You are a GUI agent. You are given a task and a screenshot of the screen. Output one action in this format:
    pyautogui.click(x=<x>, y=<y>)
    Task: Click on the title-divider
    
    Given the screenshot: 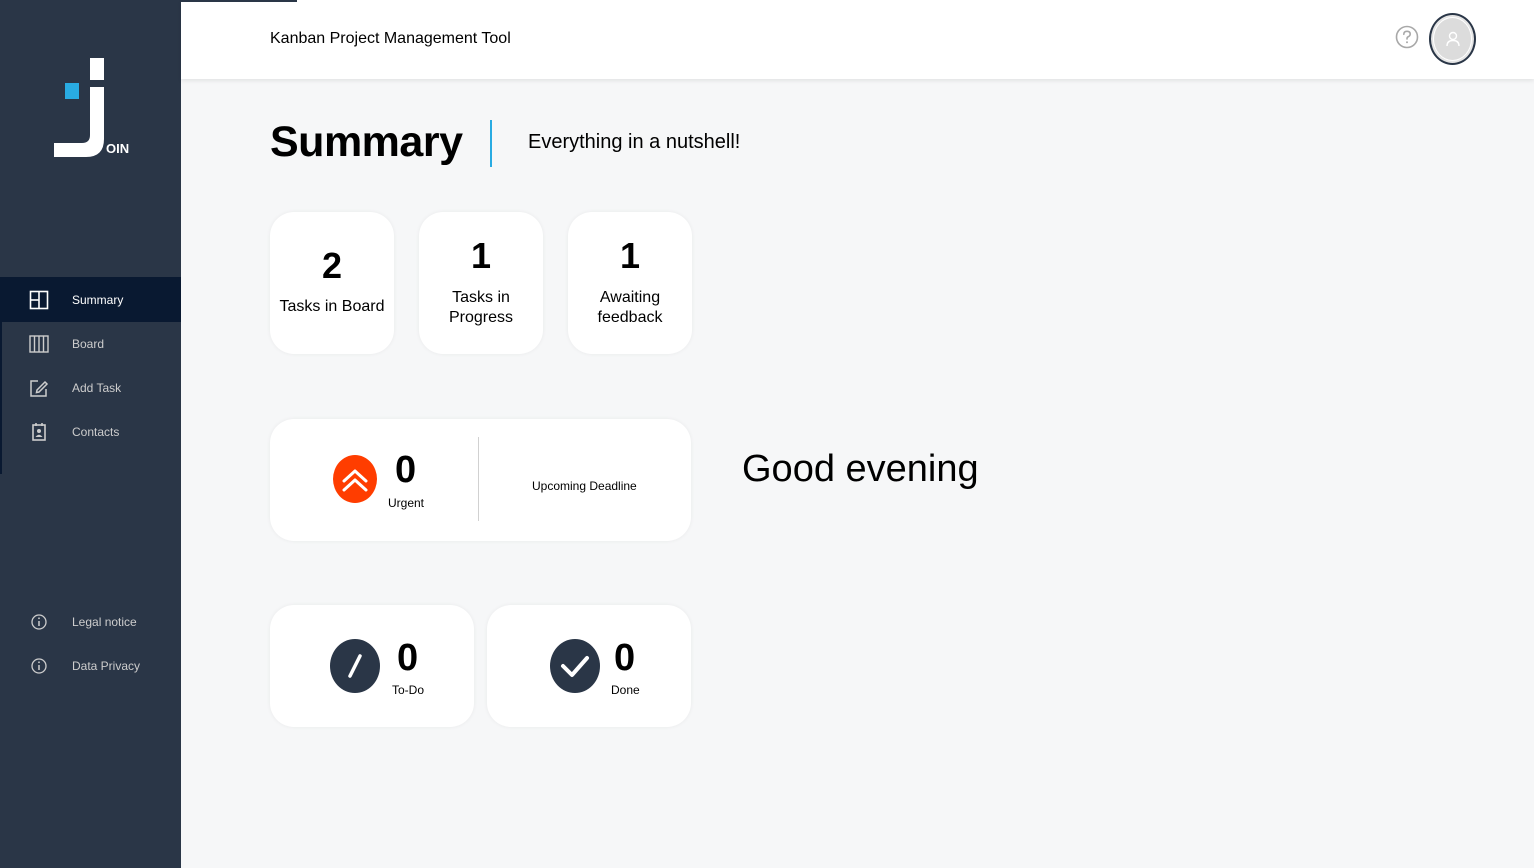 What is the action you would take?
    pyautogui.click(x=491, y=143)
    